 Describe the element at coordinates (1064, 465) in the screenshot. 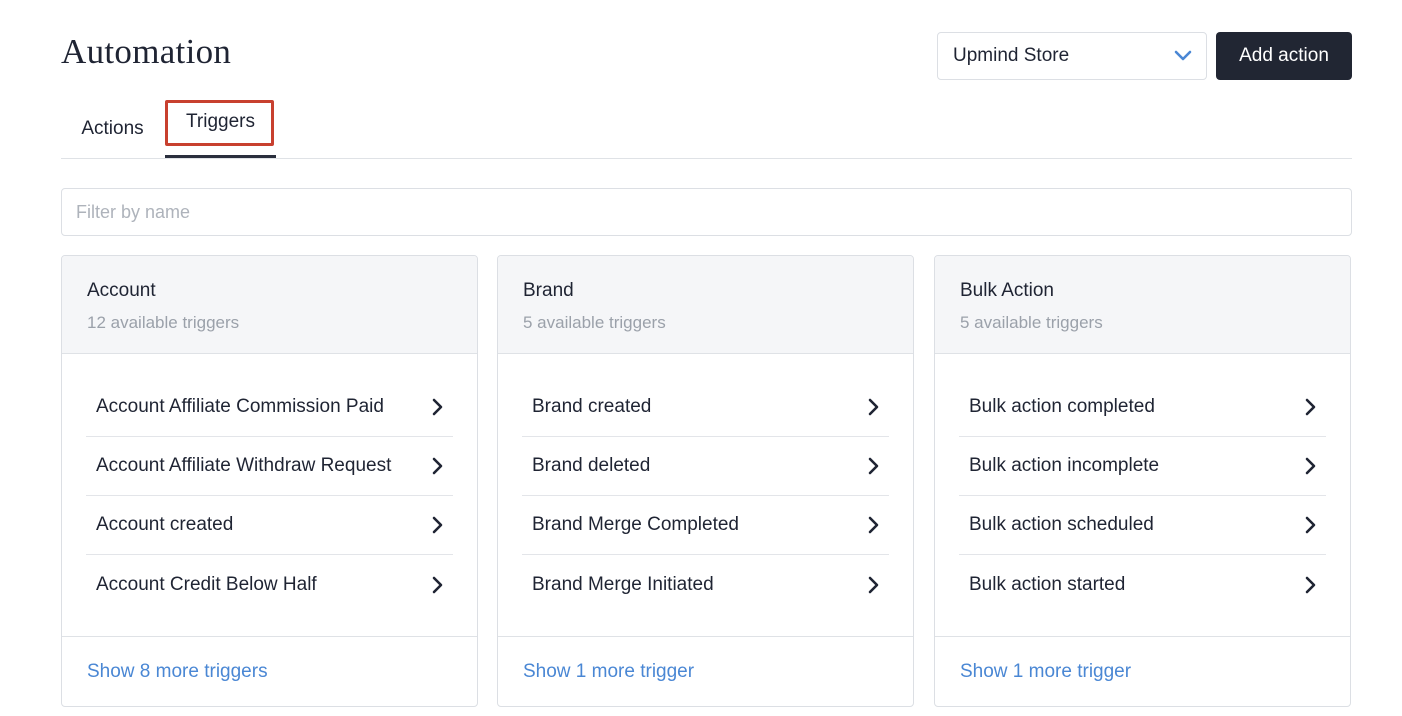

I see `trigger-label: Bulk action incomplete` at that location.